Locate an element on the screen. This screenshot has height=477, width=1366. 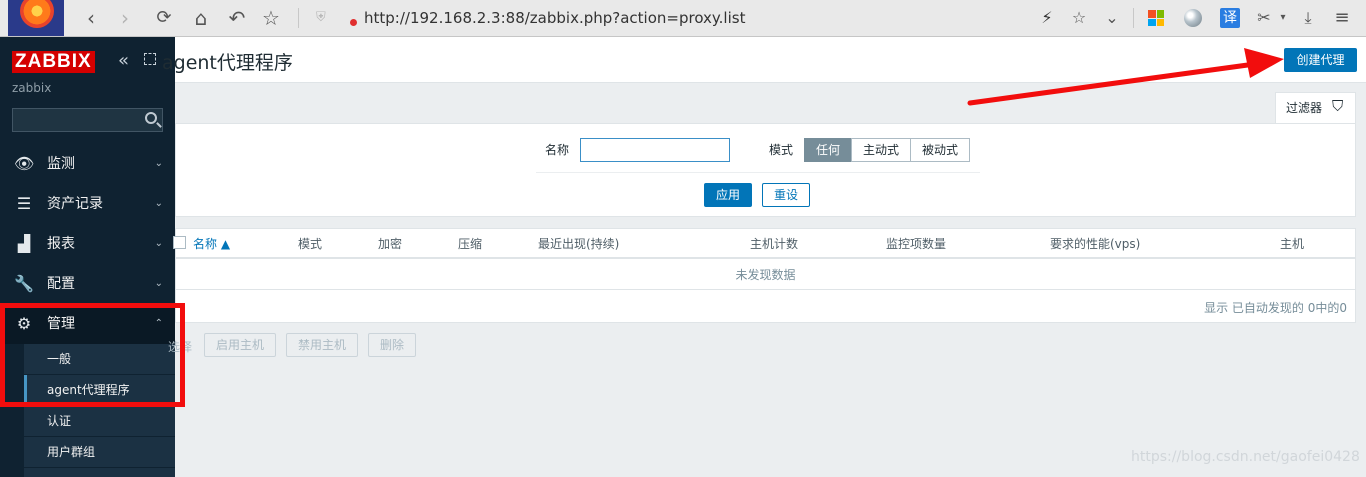
zabbix-logo: ZABBIX is located at coordinates (53, 62).